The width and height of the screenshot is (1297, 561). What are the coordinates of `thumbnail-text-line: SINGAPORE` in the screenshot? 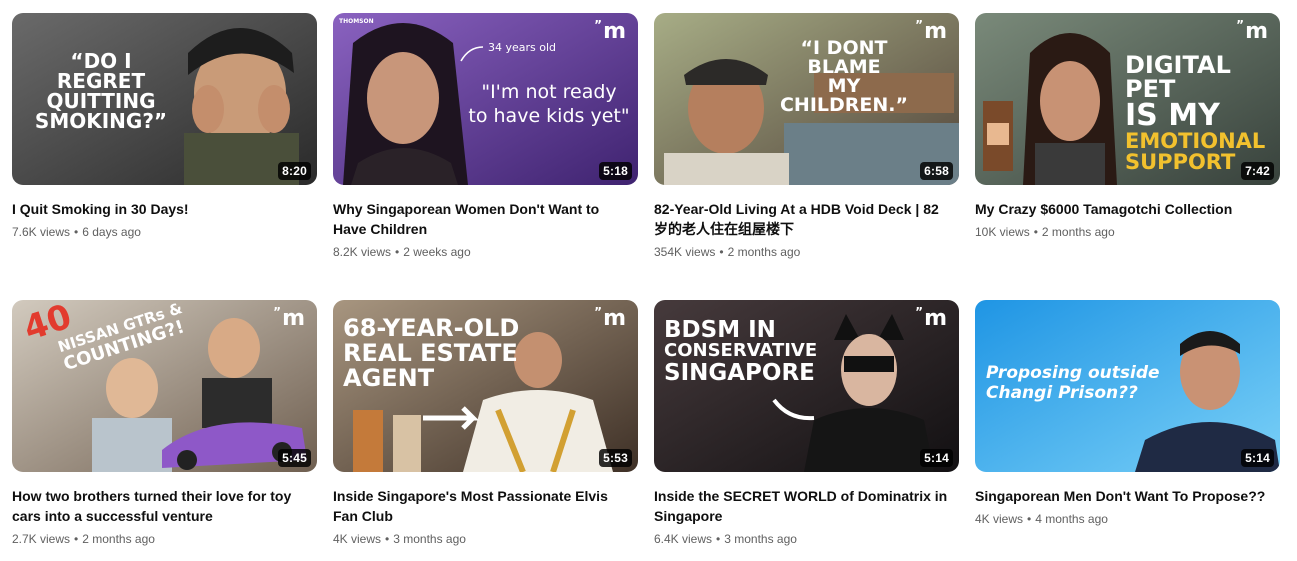 It's located at (739, 373).